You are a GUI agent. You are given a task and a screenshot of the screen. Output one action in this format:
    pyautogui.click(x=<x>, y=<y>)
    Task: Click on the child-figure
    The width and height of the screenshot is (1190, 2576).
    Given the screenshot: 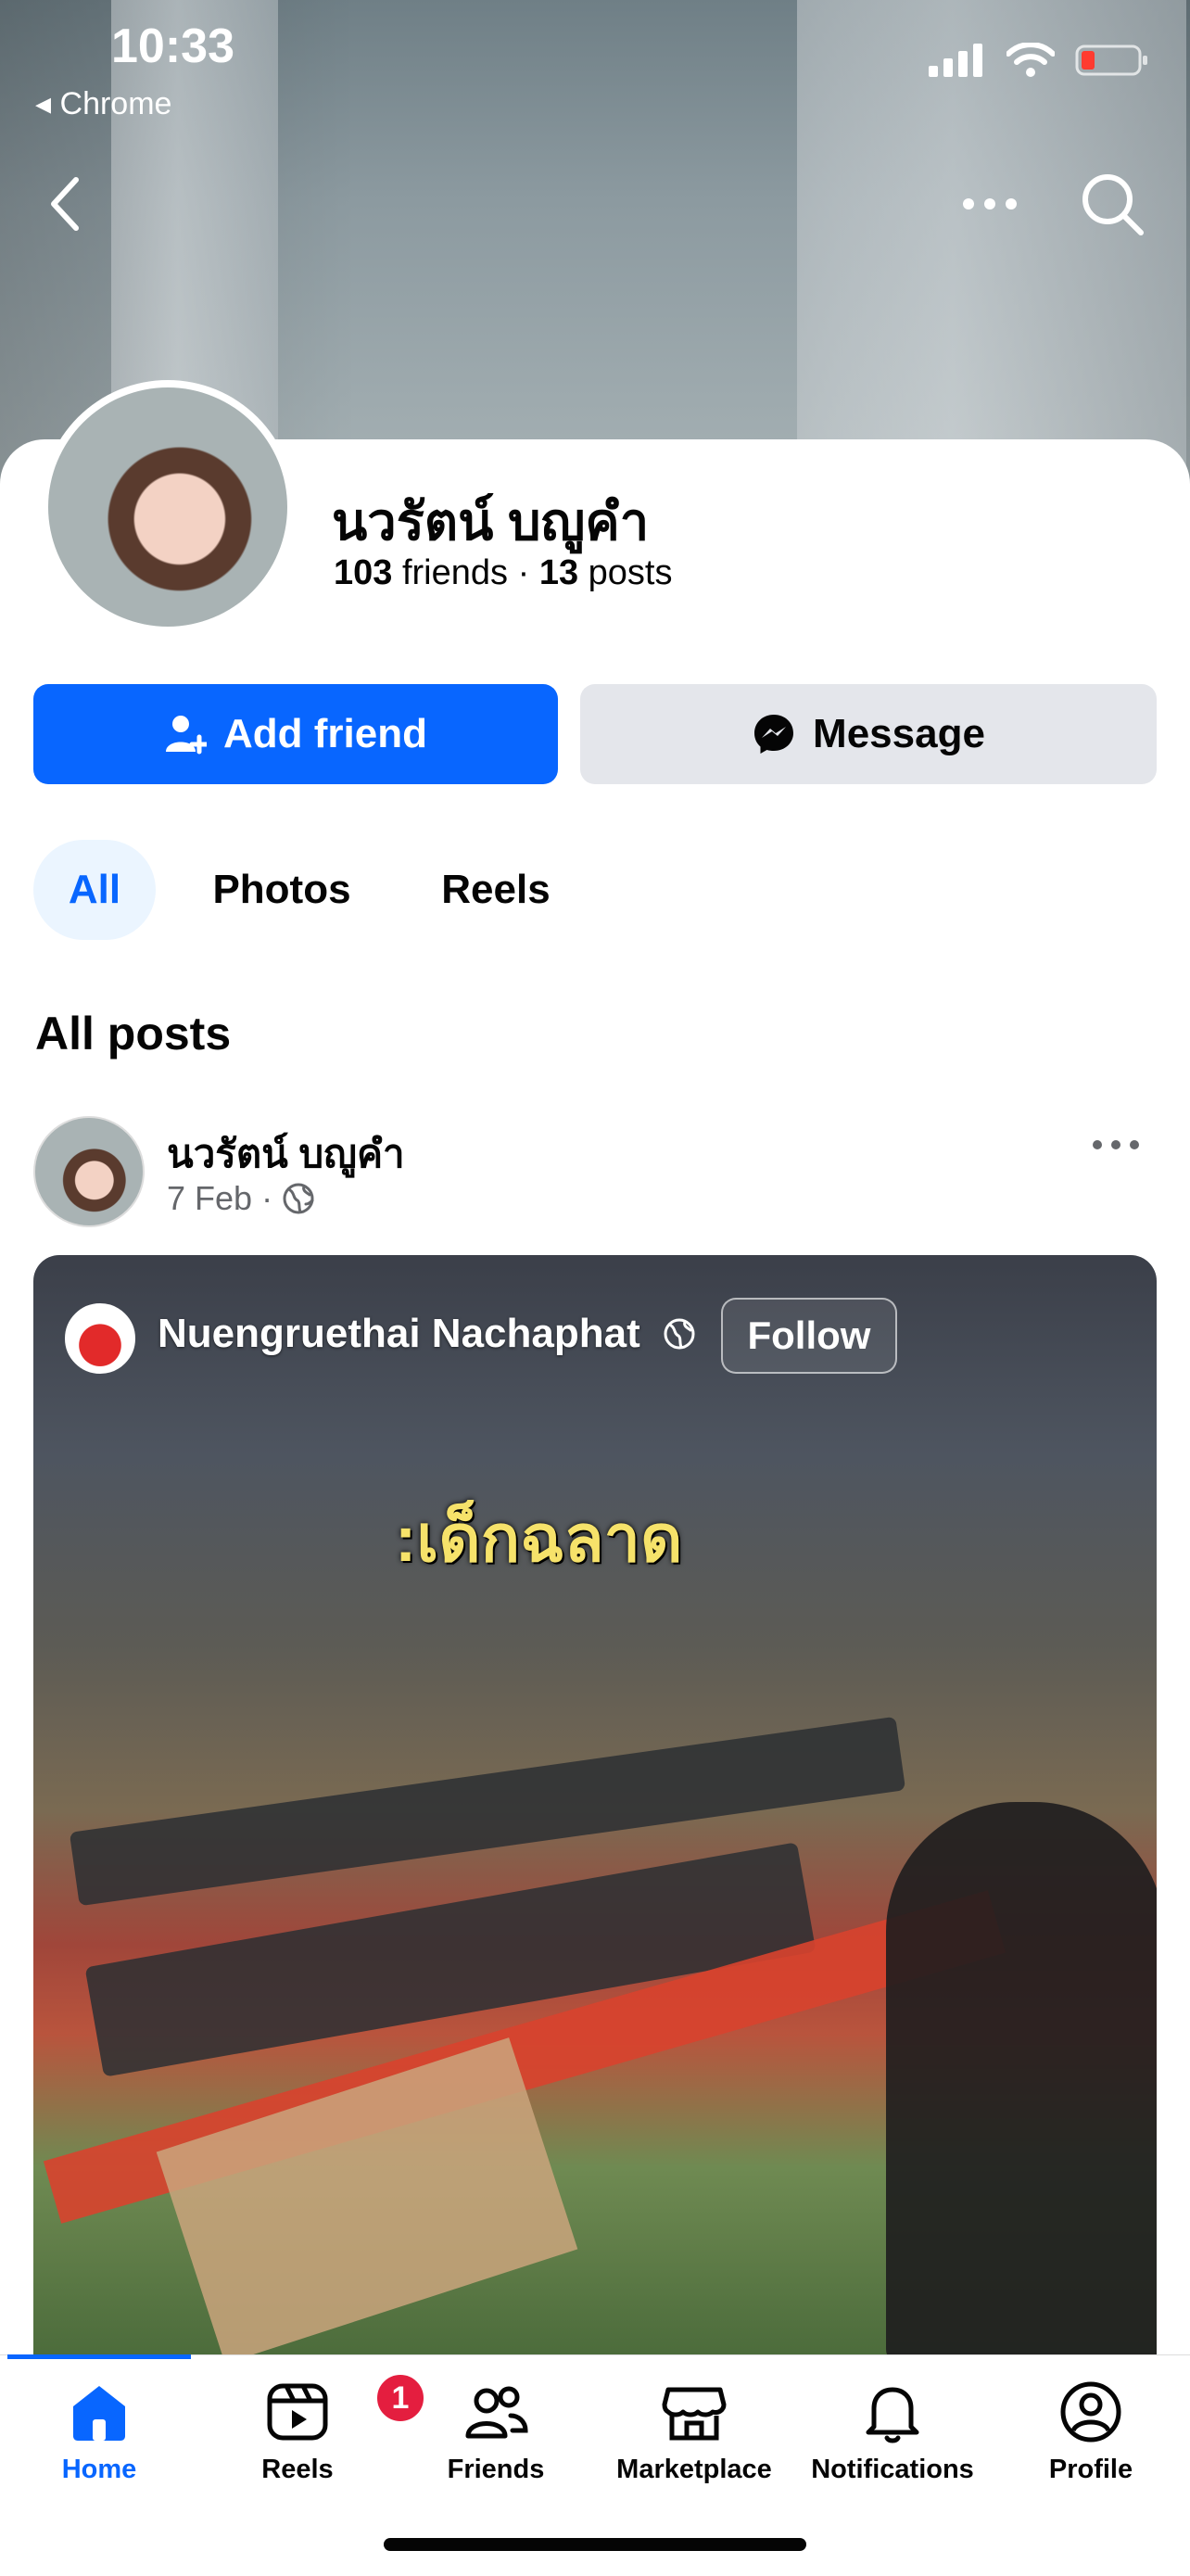 What is the action you would take?
    pyautogui.click(x=1021, y=2084)
    